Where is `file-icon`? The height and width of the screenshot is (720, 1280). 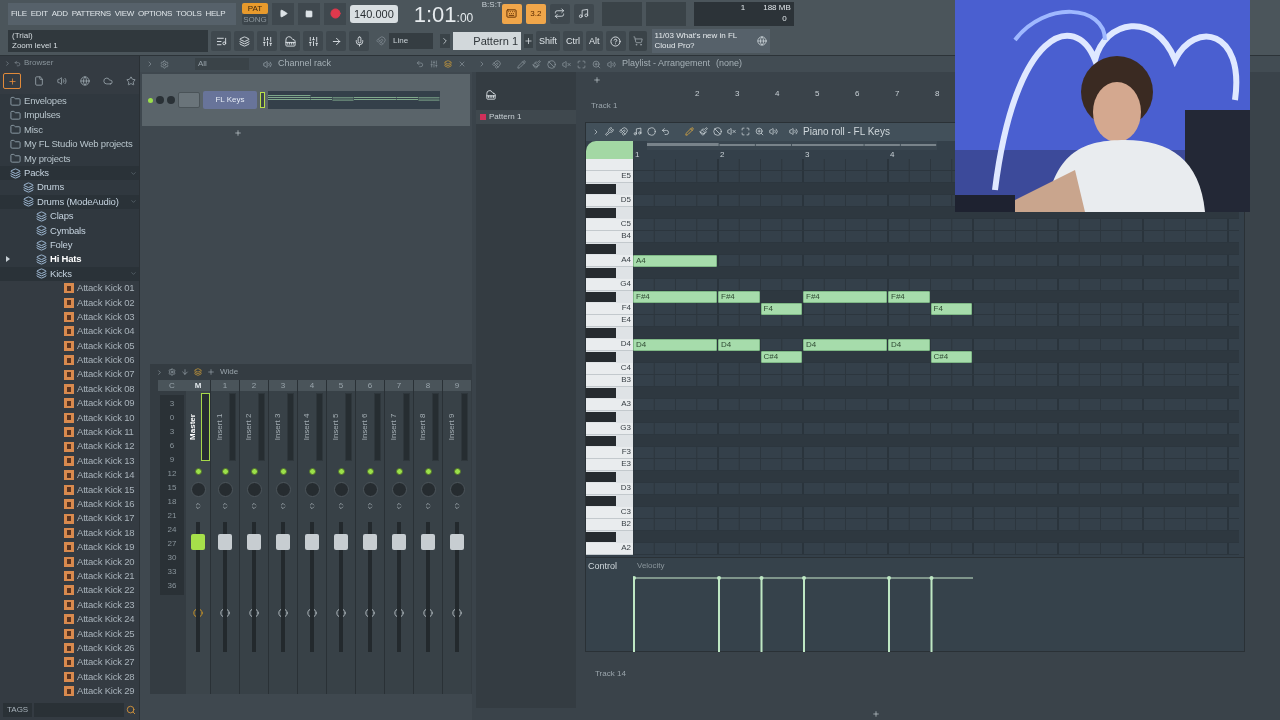
file-icon is located at coordinates (39, 81).